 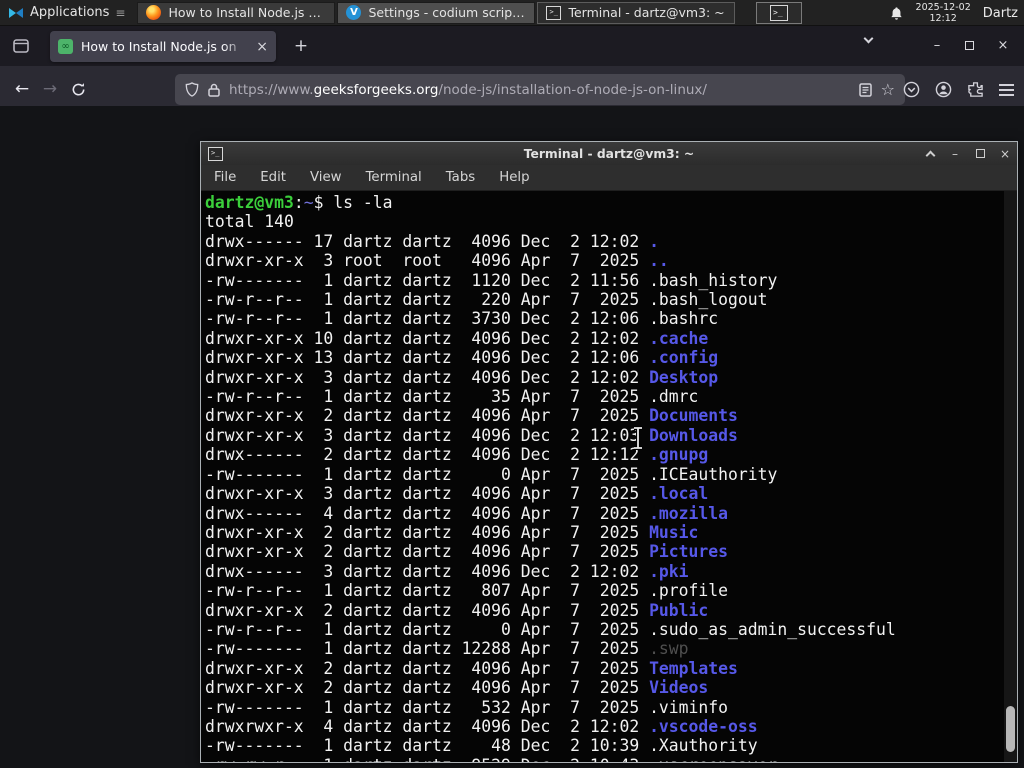 What do you see at coordinates (779, 13) in the screenshot?
I see `workspace-switcher: >_` at bounding box center [779, 13].